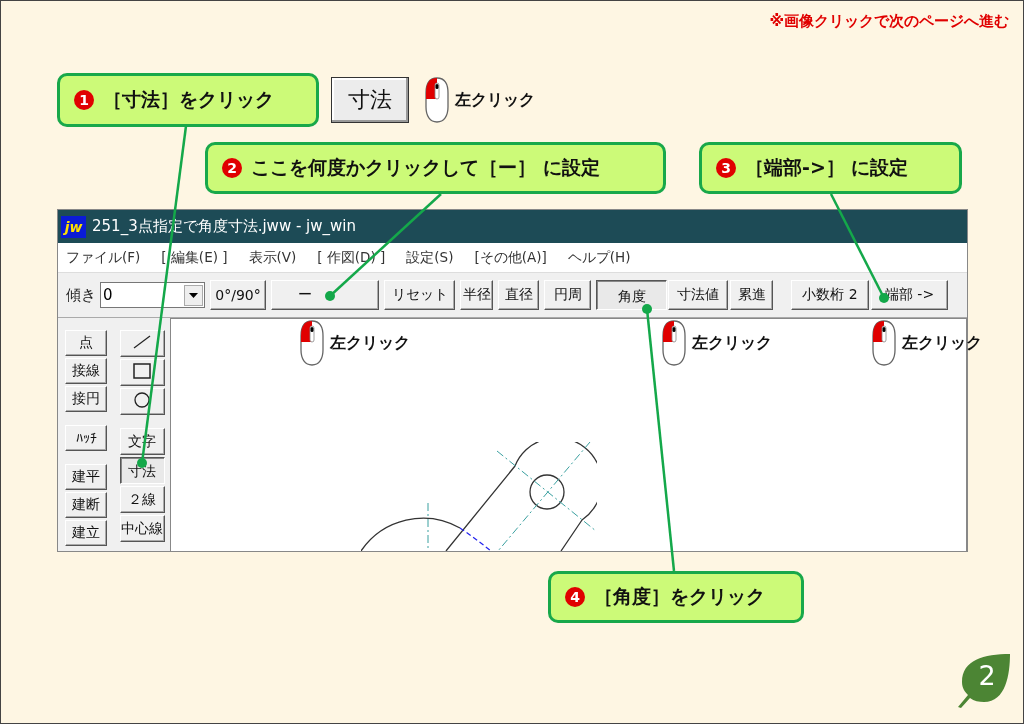 Image resolution: width=1024 pixels, height=724 pixels. What do you see at coordinates (827, 167) in the screenshot?
I see `callout-text: ［端部->］ に設定` at bounding box center [827, 167].